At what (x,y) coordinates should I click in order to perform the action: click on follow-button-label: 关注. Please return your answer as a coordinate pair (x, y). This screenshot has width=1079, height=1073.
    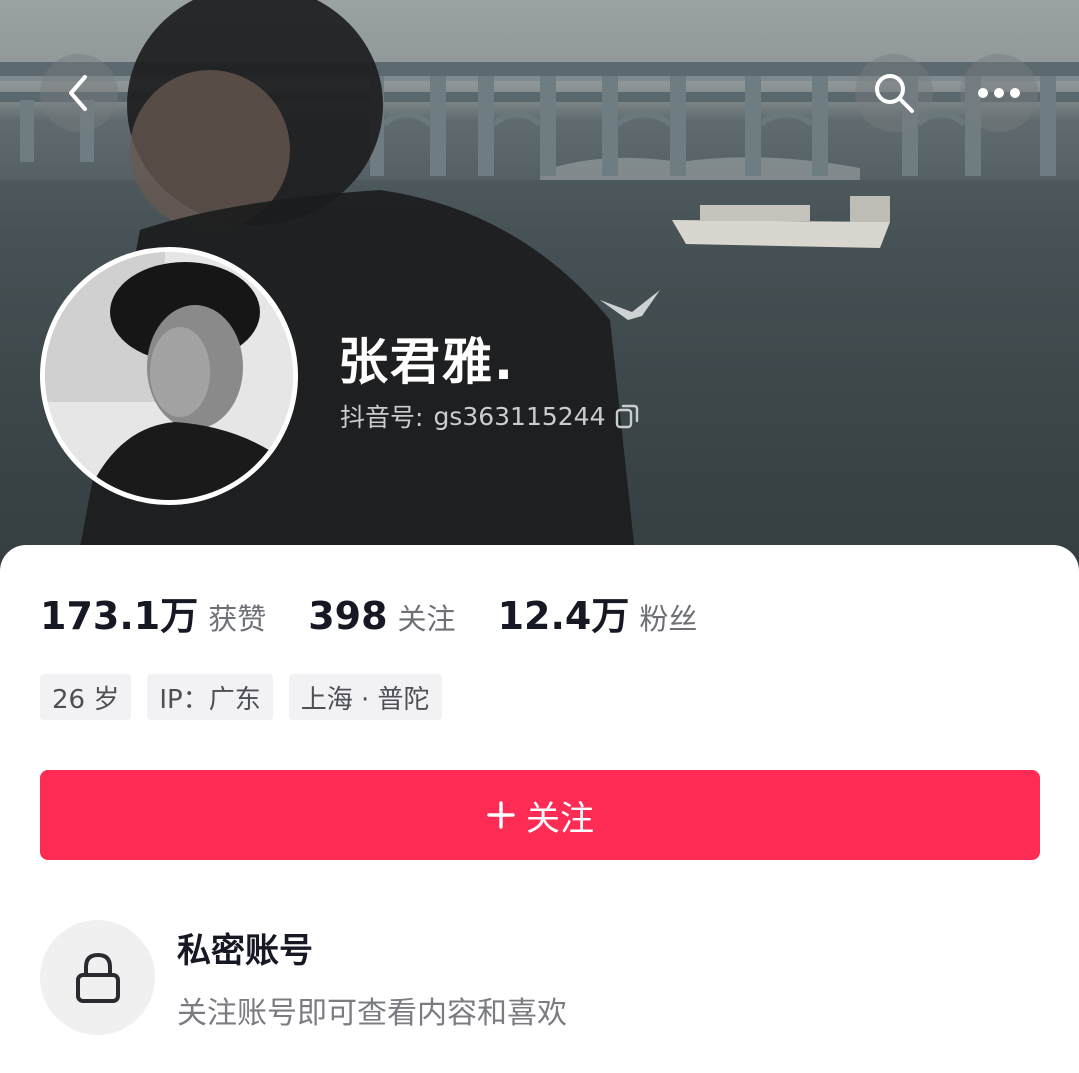
    Looking at the image, I should click on (560, 818).